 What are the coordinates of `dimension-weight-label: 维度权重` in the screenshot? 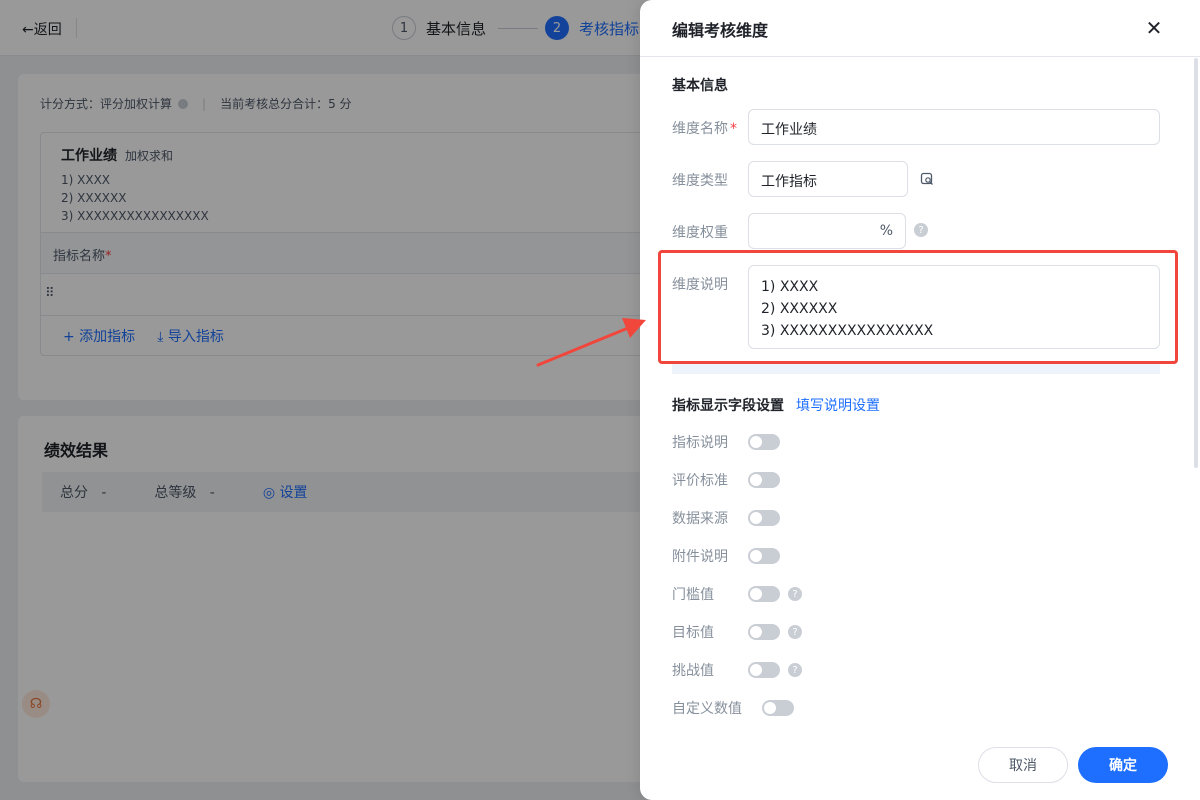 It's located at (700, 233).